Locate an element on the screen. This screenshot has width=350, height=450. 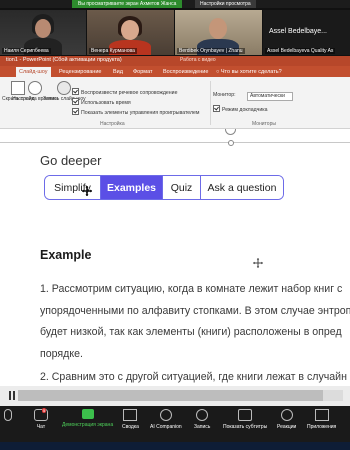
use-timings-label: Использовать время is located at coordinates (106, 103).